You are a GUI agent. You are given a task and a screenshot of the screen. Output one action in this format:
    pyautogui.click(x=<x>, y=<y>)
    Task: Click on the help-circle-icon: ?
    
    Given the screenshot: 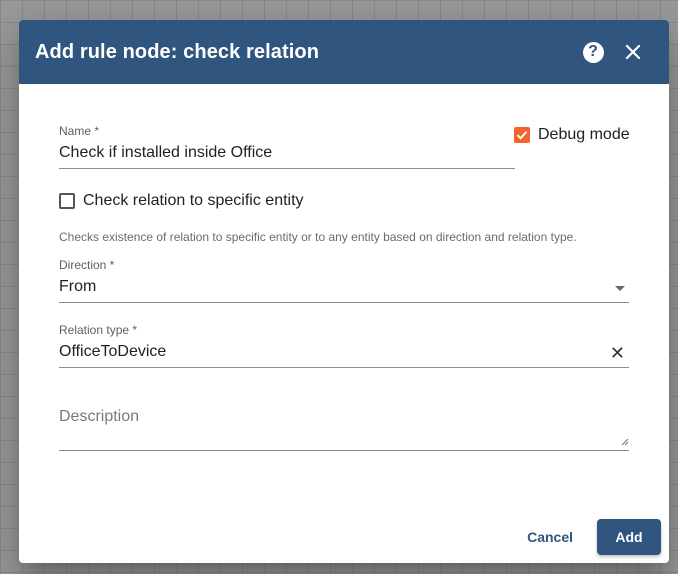 What is the action you would take?
    pyautogui.click(x=593, y=52)
    